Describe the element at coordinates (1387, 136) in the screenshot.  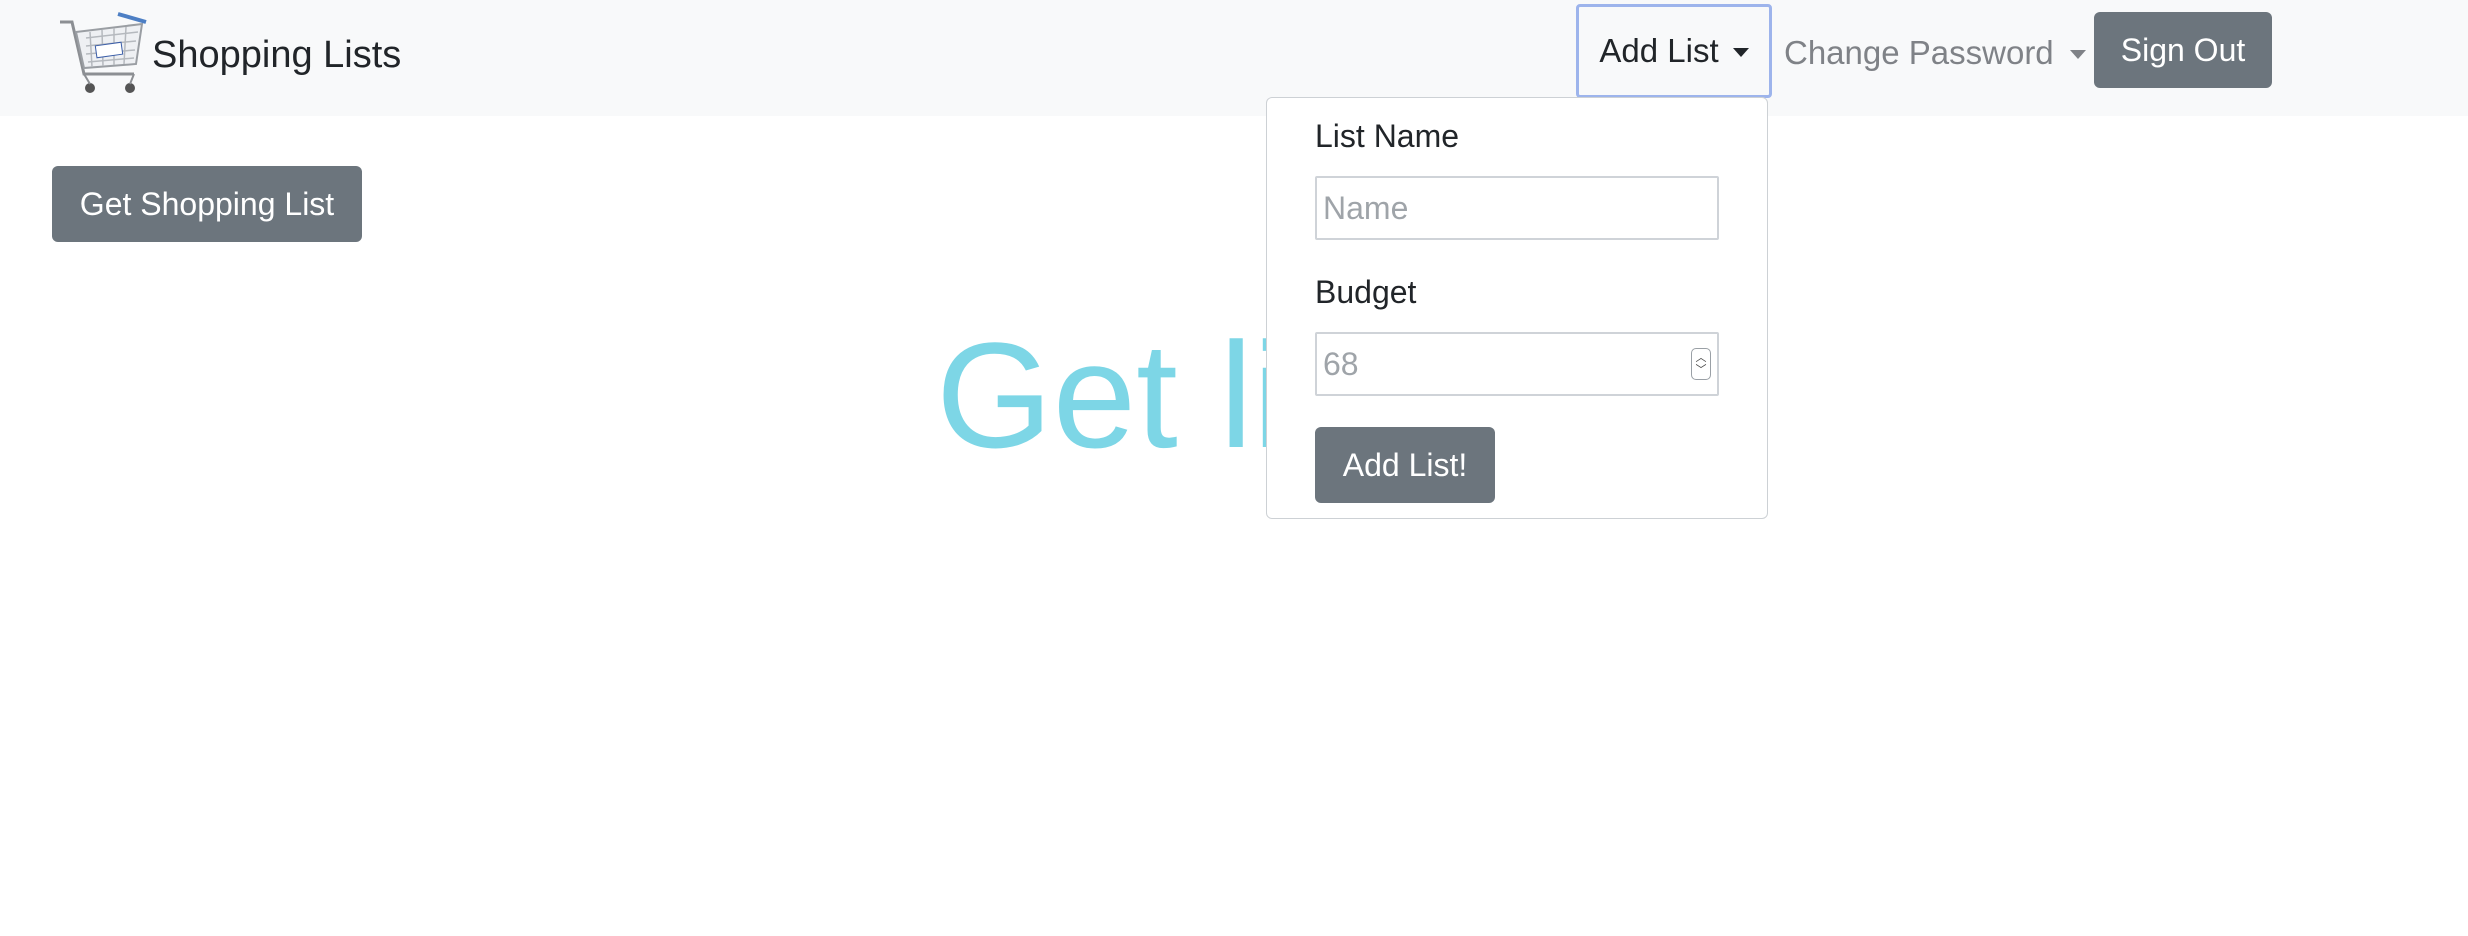
I see `list-name-label: List Name` at that location.